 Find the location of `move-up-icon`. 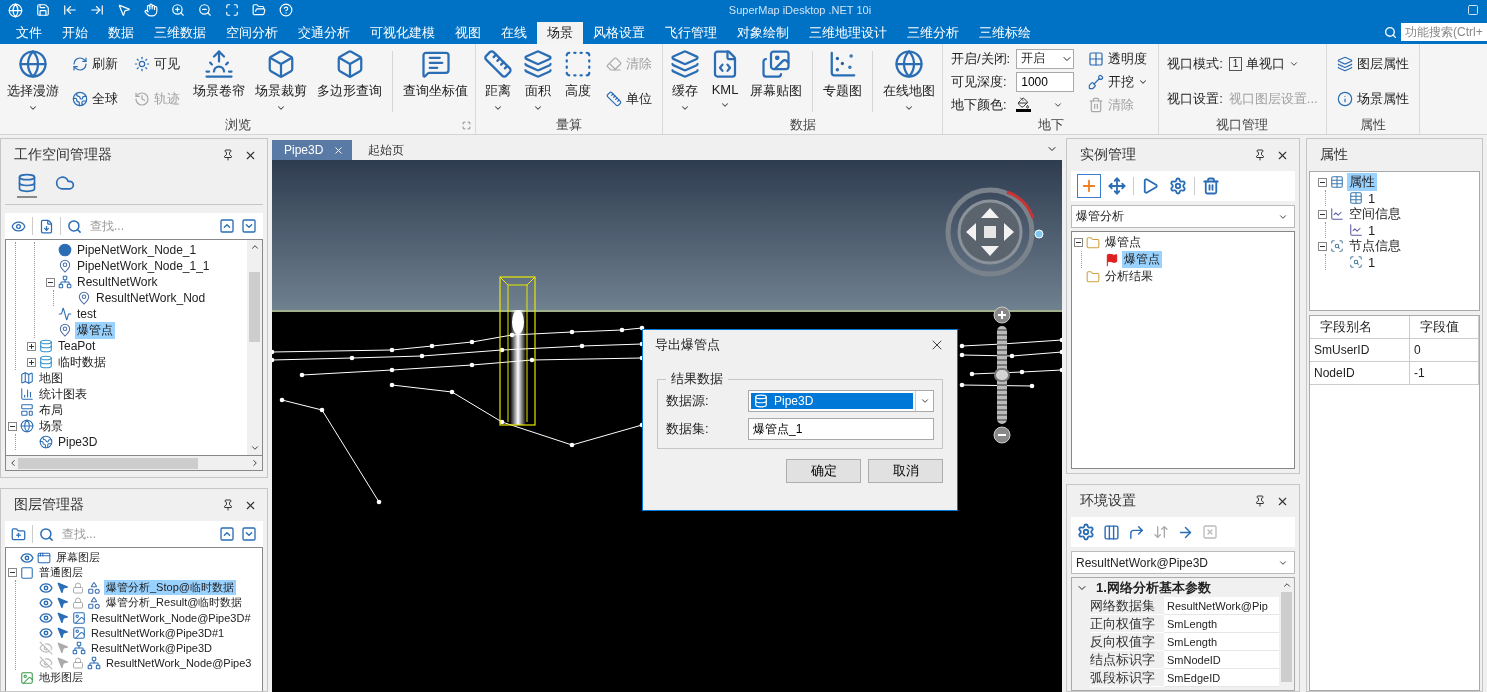

move-up-icon is located at coordinates (227, 226).